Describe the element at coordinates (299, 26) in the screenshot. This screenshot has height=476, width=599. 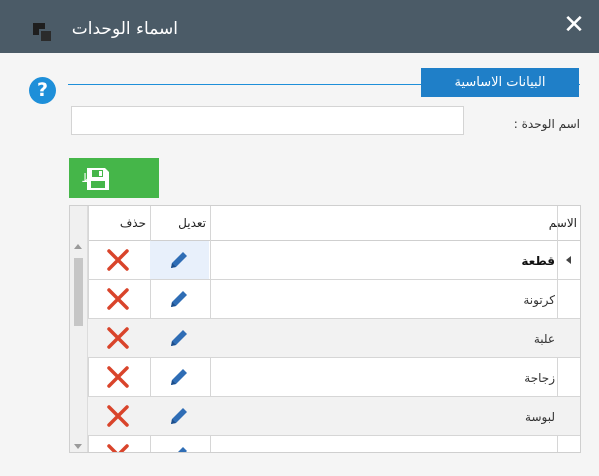
I see `window-titlebar: اسماء الوحدات ✕` at that location.